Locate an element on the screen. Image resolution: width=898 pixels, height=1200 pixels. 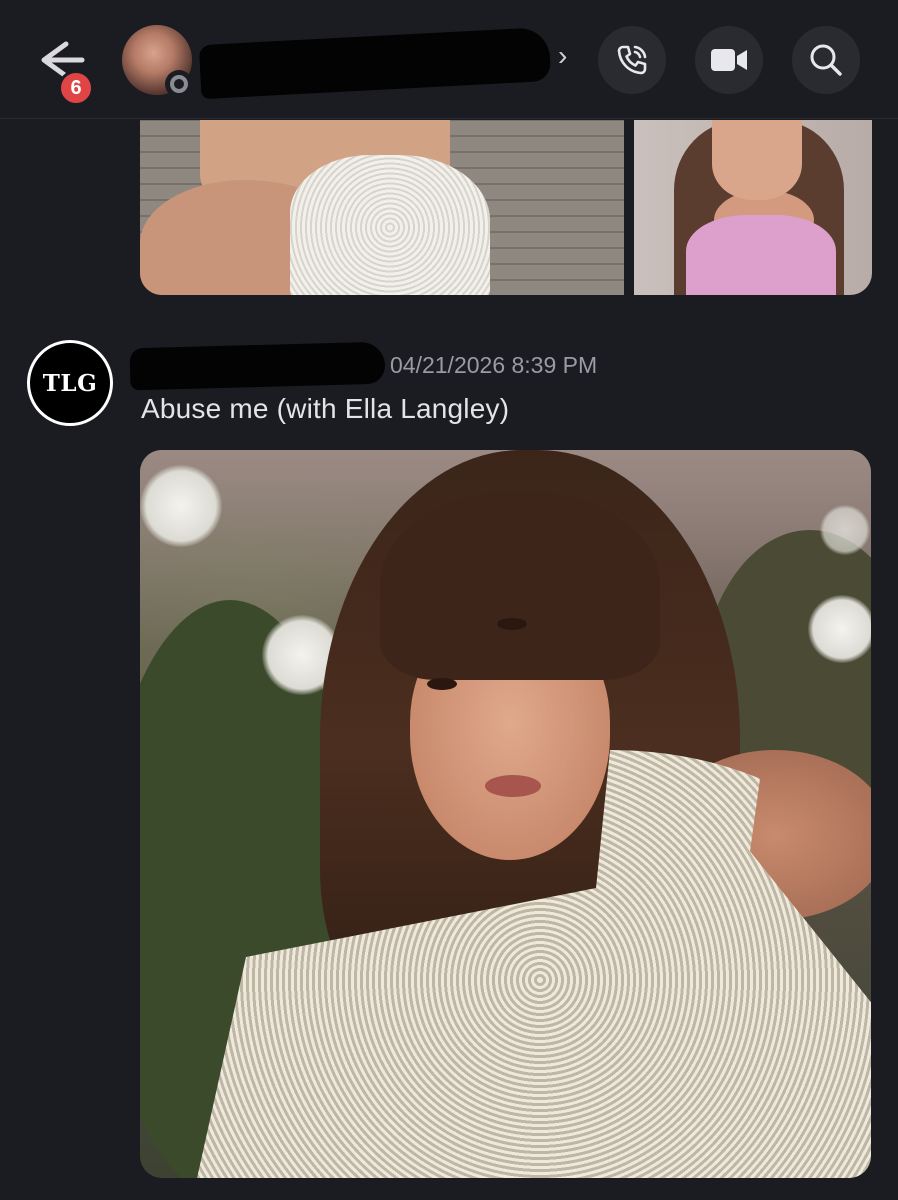
video-camera-icon is located at coordinates (729, 60).